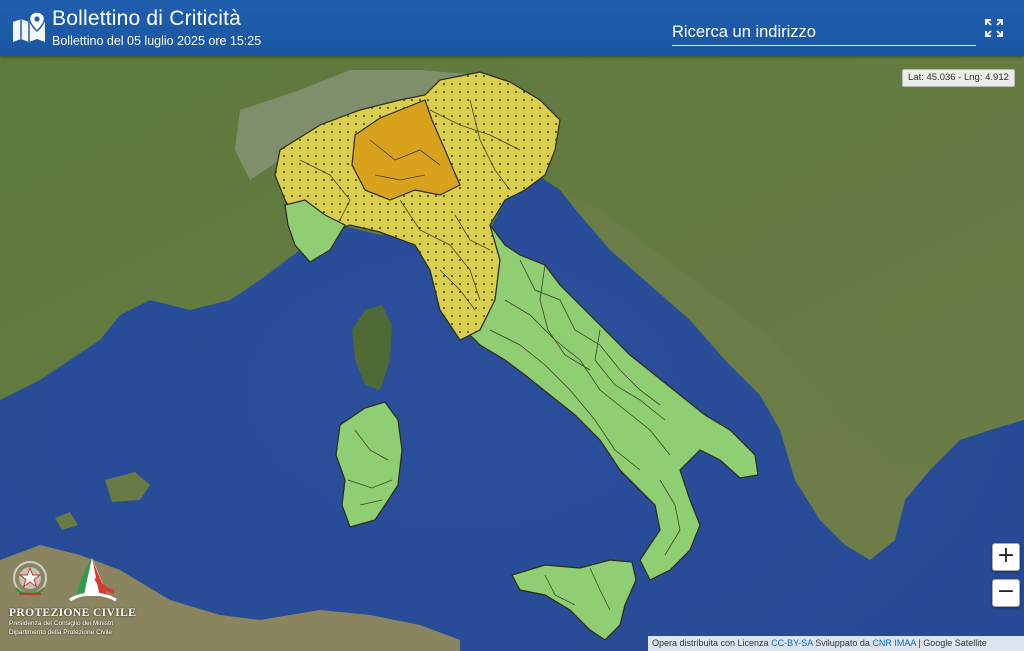 The height and width of the screenshot is (651, 1024). Describe the element at coordinates (1006, 593) in the screenshot. I see `zoom-out-button: −` at that location.